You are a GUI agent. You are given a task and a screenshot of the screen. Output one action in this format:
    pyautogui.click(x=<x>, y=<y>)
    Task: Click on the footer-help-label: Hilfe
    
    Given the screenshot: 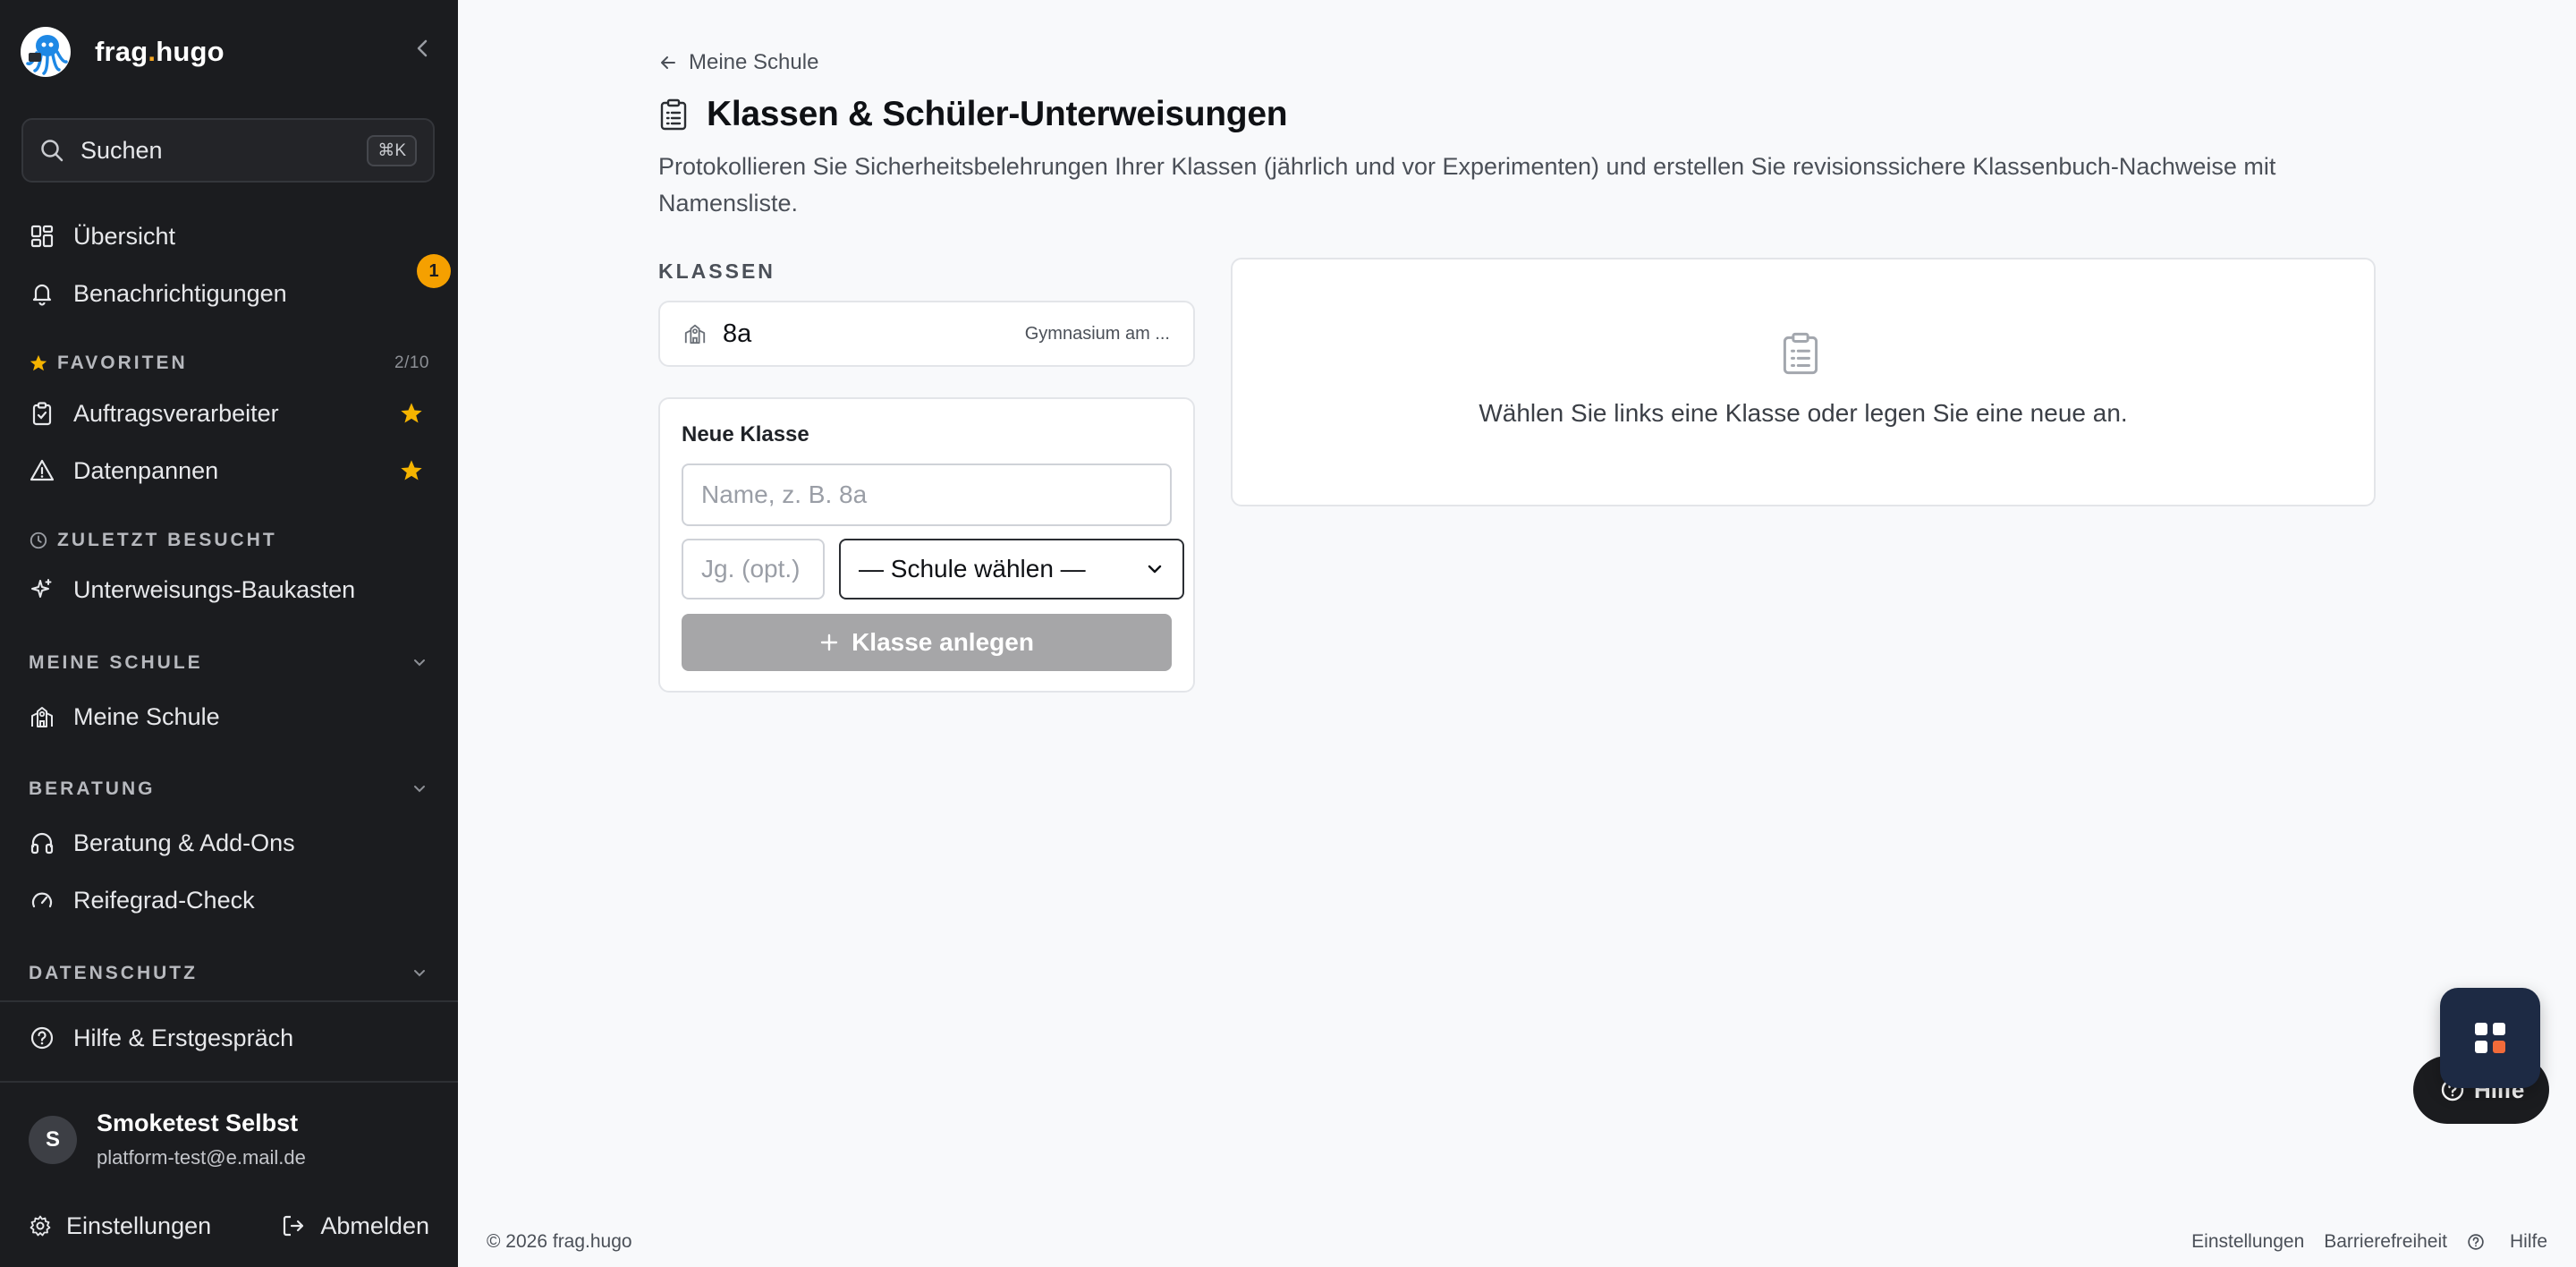 What is the action you would take?
    pyautogui.click(x=2528, y=1241)
    